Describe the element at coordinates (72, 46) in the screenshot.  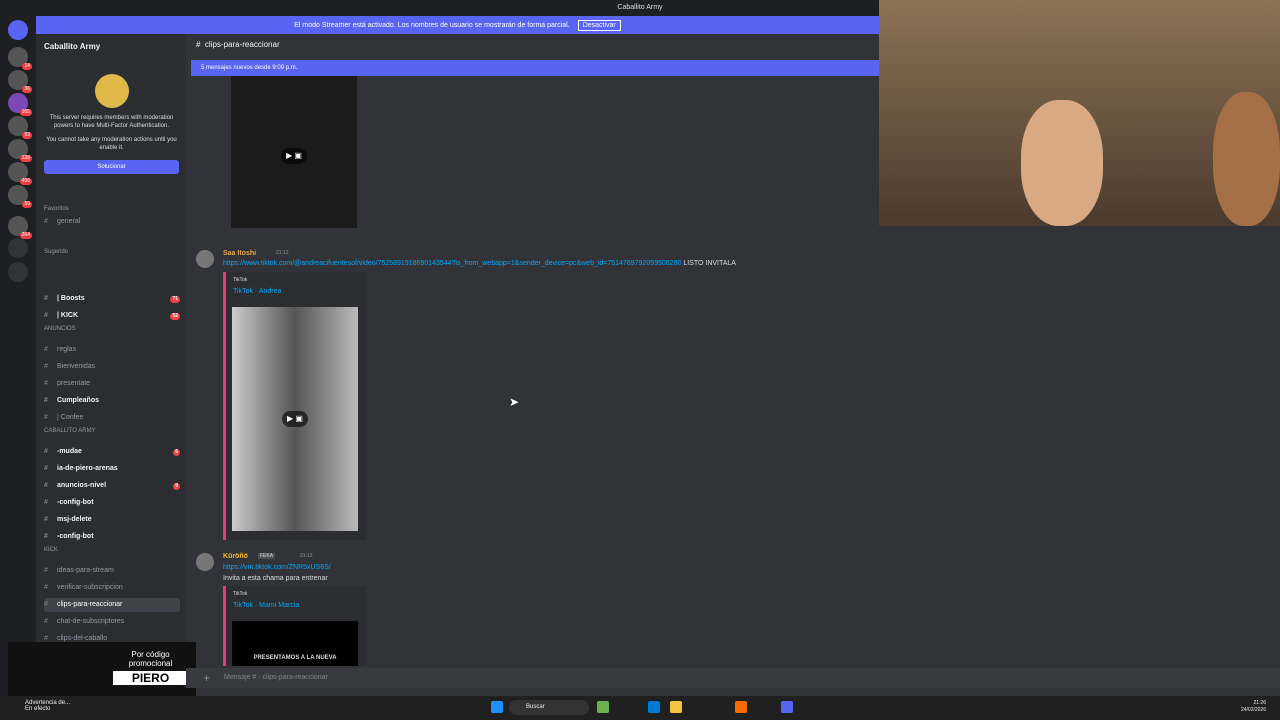
I see `server-name: Caballito Army` at that location.